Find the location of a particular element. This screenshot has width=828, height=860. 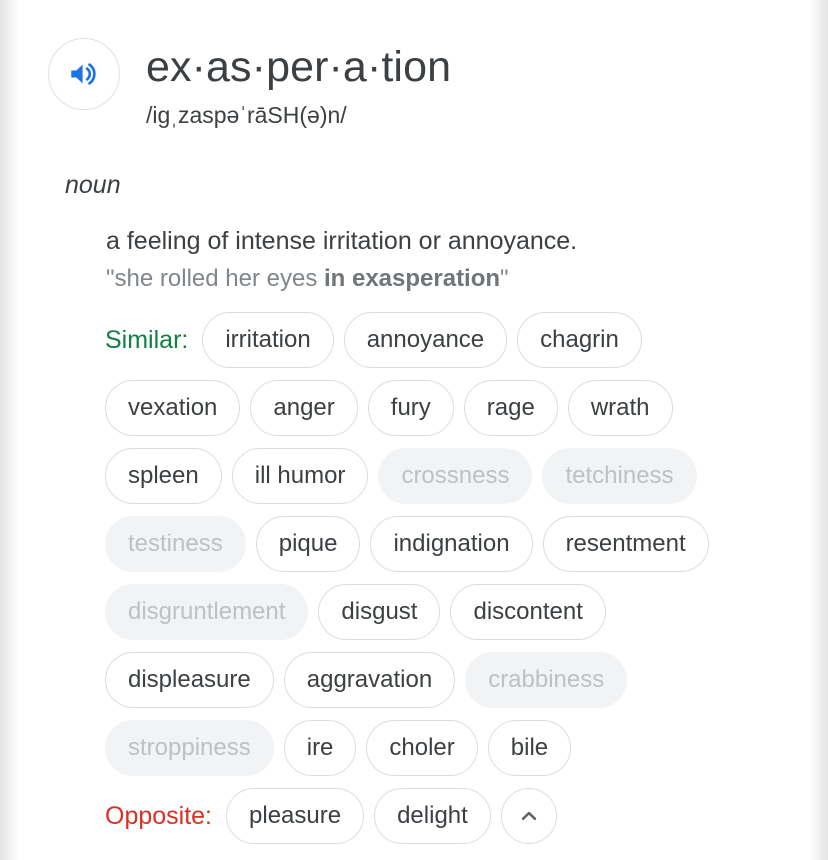

synonym-chip: rage is located at coordinates (510, 408).